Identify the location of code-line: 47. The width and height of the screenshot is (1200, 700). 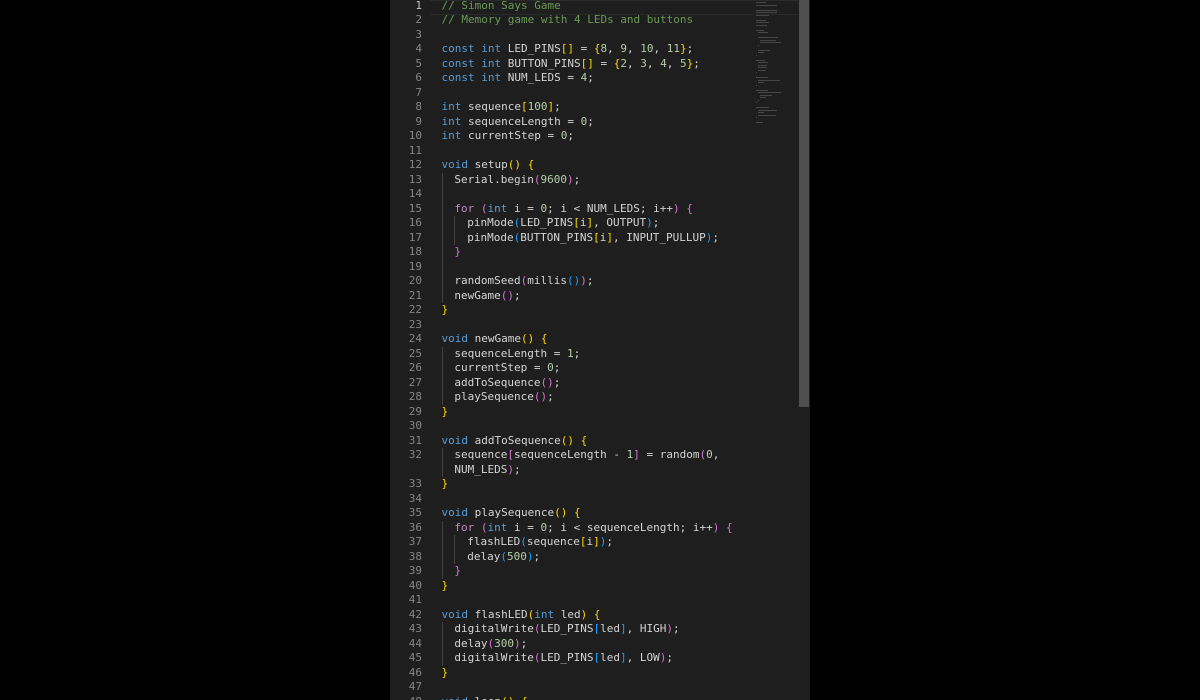
(600, 687).